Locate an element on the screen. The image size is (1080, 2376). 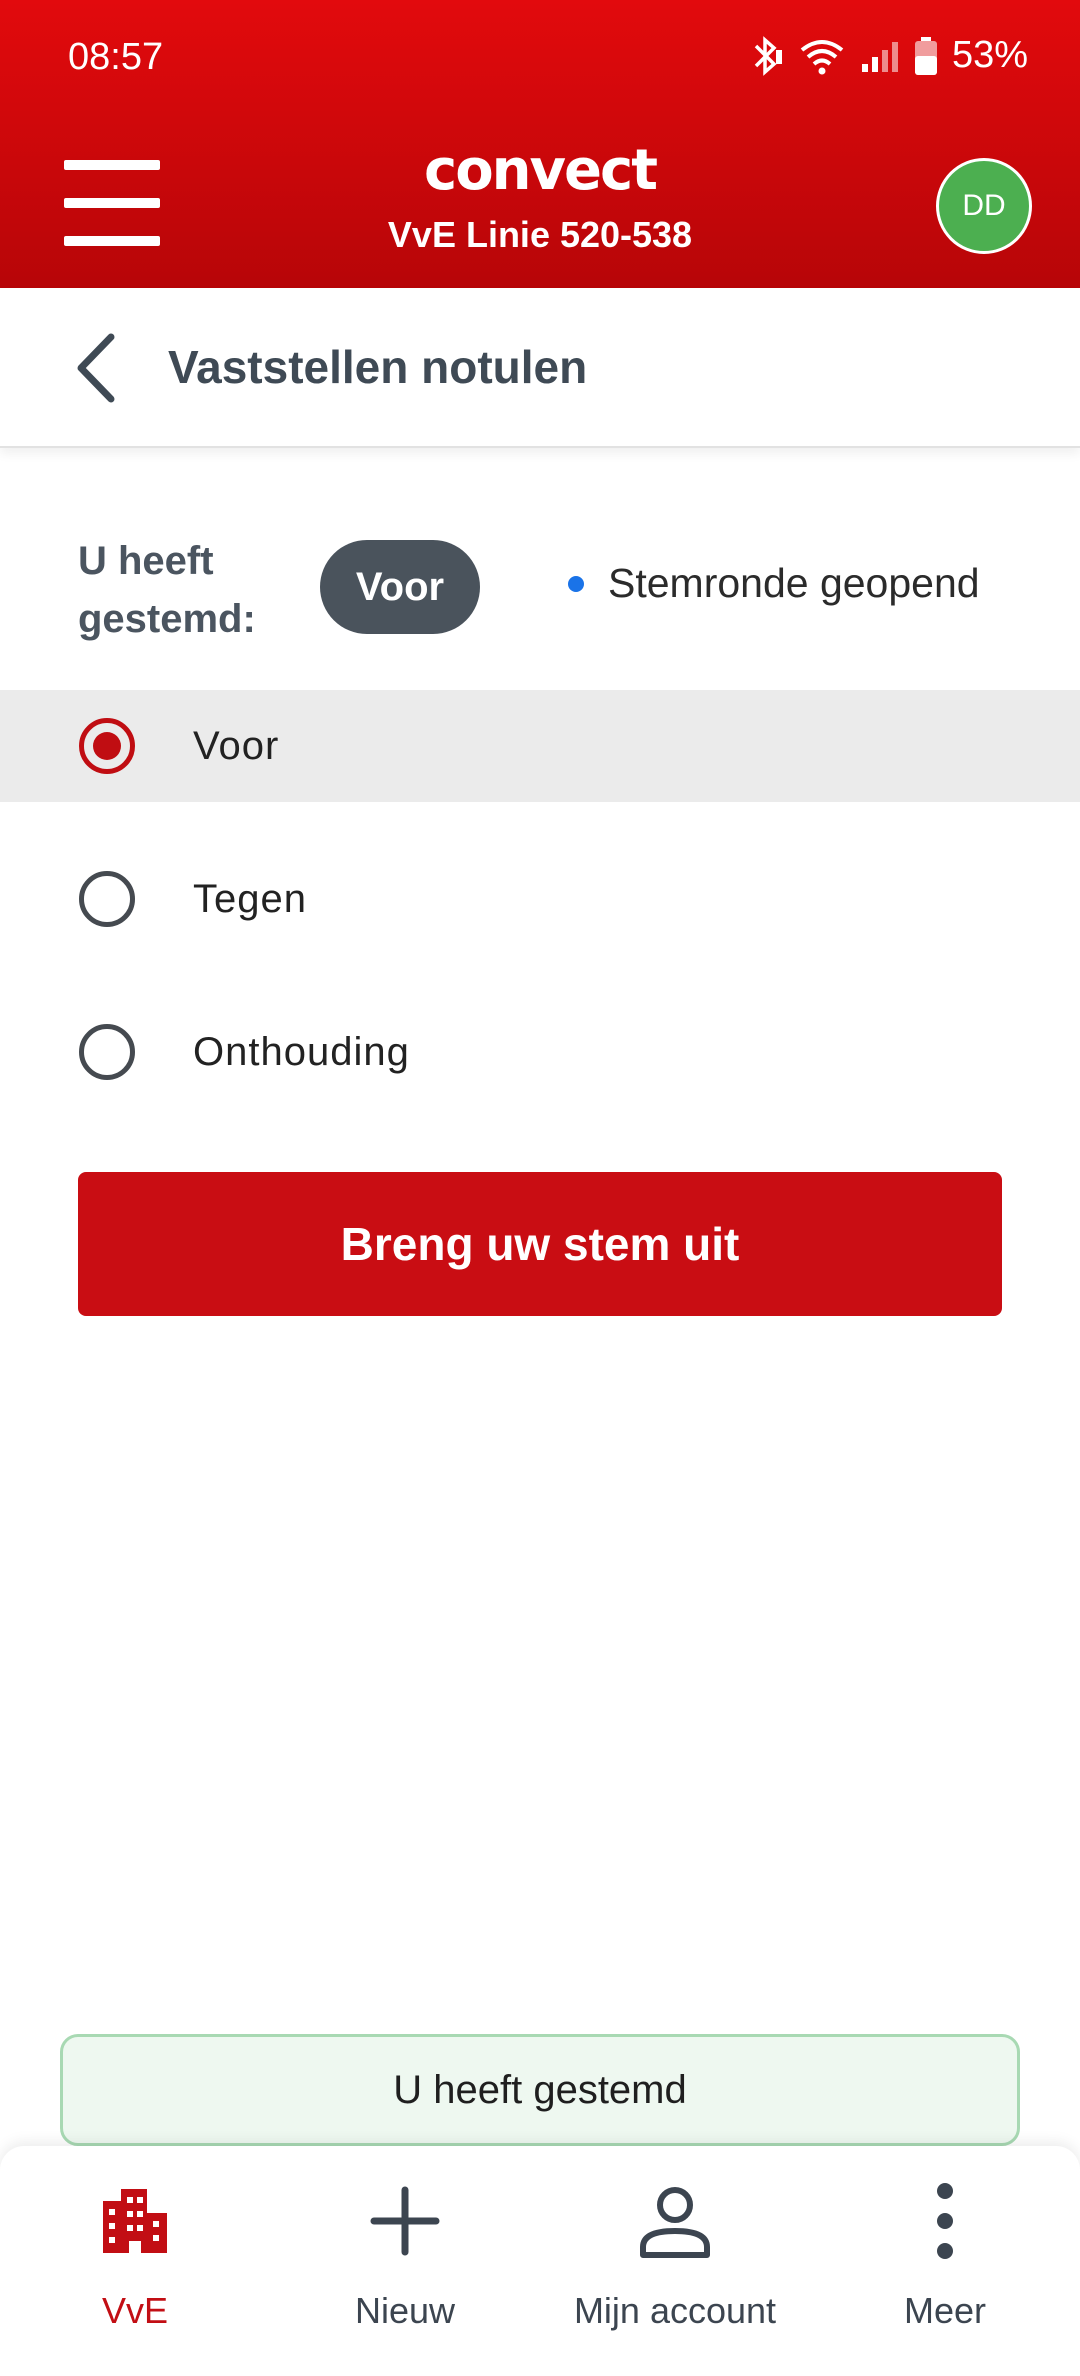
option-voor: Voor is located at coordinates (540, 746).